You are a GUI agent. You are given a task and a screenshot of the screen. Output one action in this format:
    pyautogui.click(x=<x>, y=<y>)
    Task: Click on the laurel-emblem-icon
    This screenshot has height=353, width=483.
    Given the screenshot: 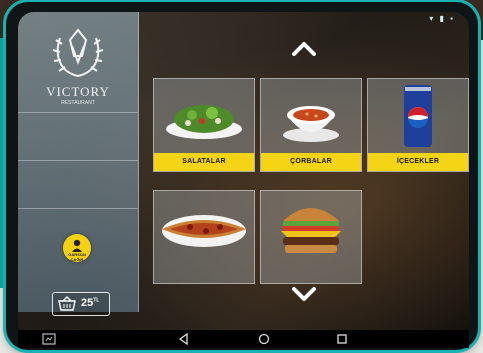 What is the action you would take?
    pyautogui.click(x=78, y=52)
    